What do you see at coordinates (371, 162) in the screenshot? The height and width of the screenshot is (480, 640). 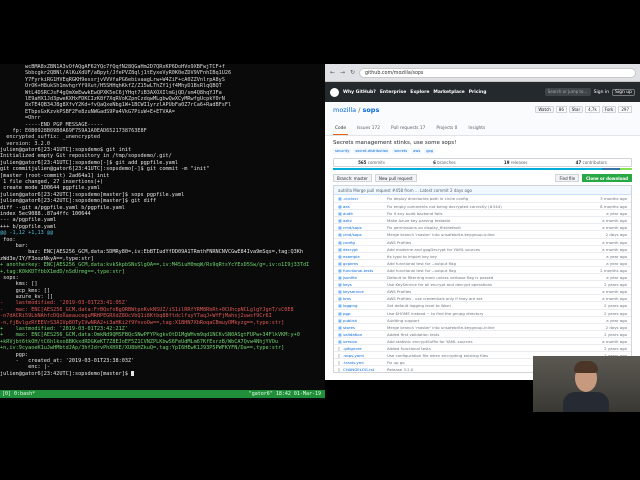 I see `commits-link: 565 commits` at bounding box center [371, 162].